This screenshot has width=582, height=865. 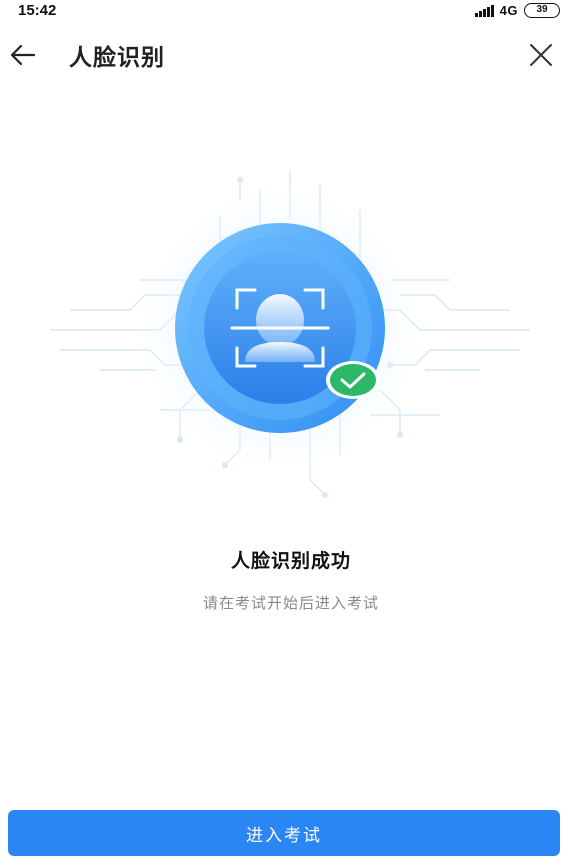 I want to click on battery-icon: 39, so click(x=542, y=10).